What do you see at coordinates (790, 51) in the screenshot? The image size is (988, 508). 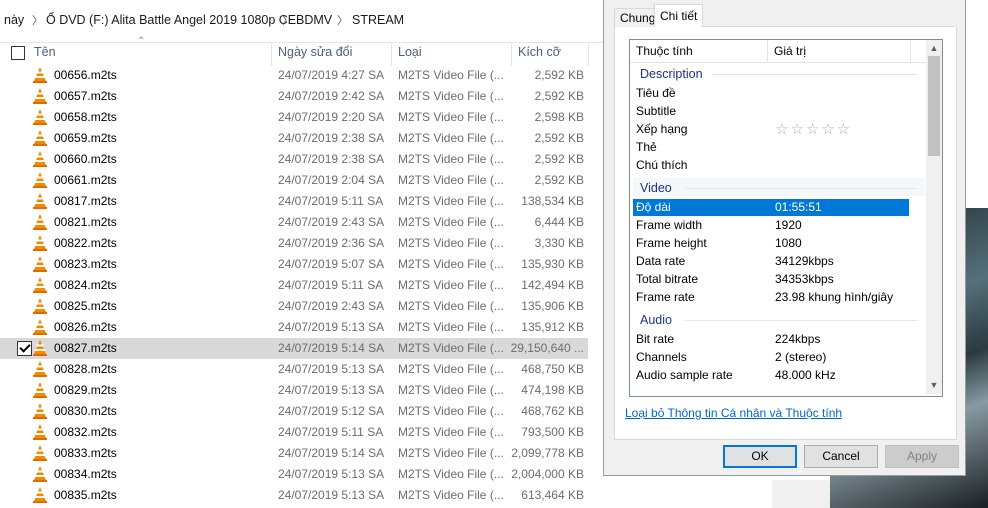 I see `value-column-header: Giá trị` at bounding box center [790, 51].